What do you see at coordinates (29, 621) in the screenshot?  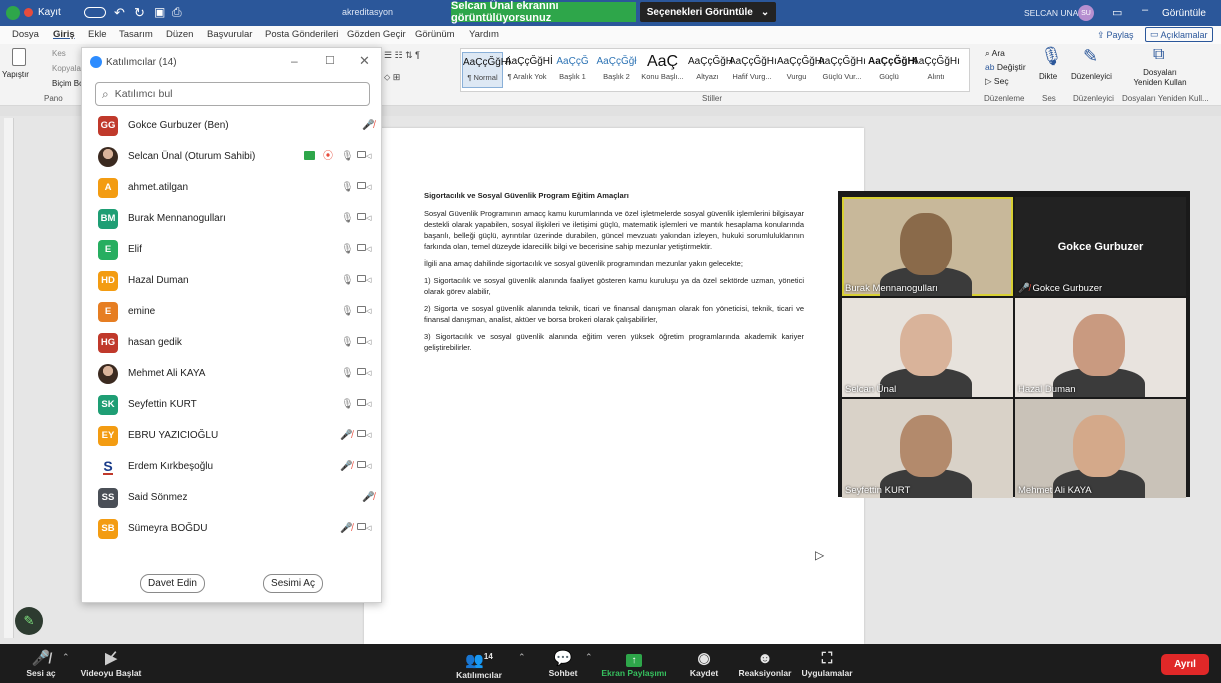 I see `annotate-pen-button: ✎` at bounding box center [29, 621].